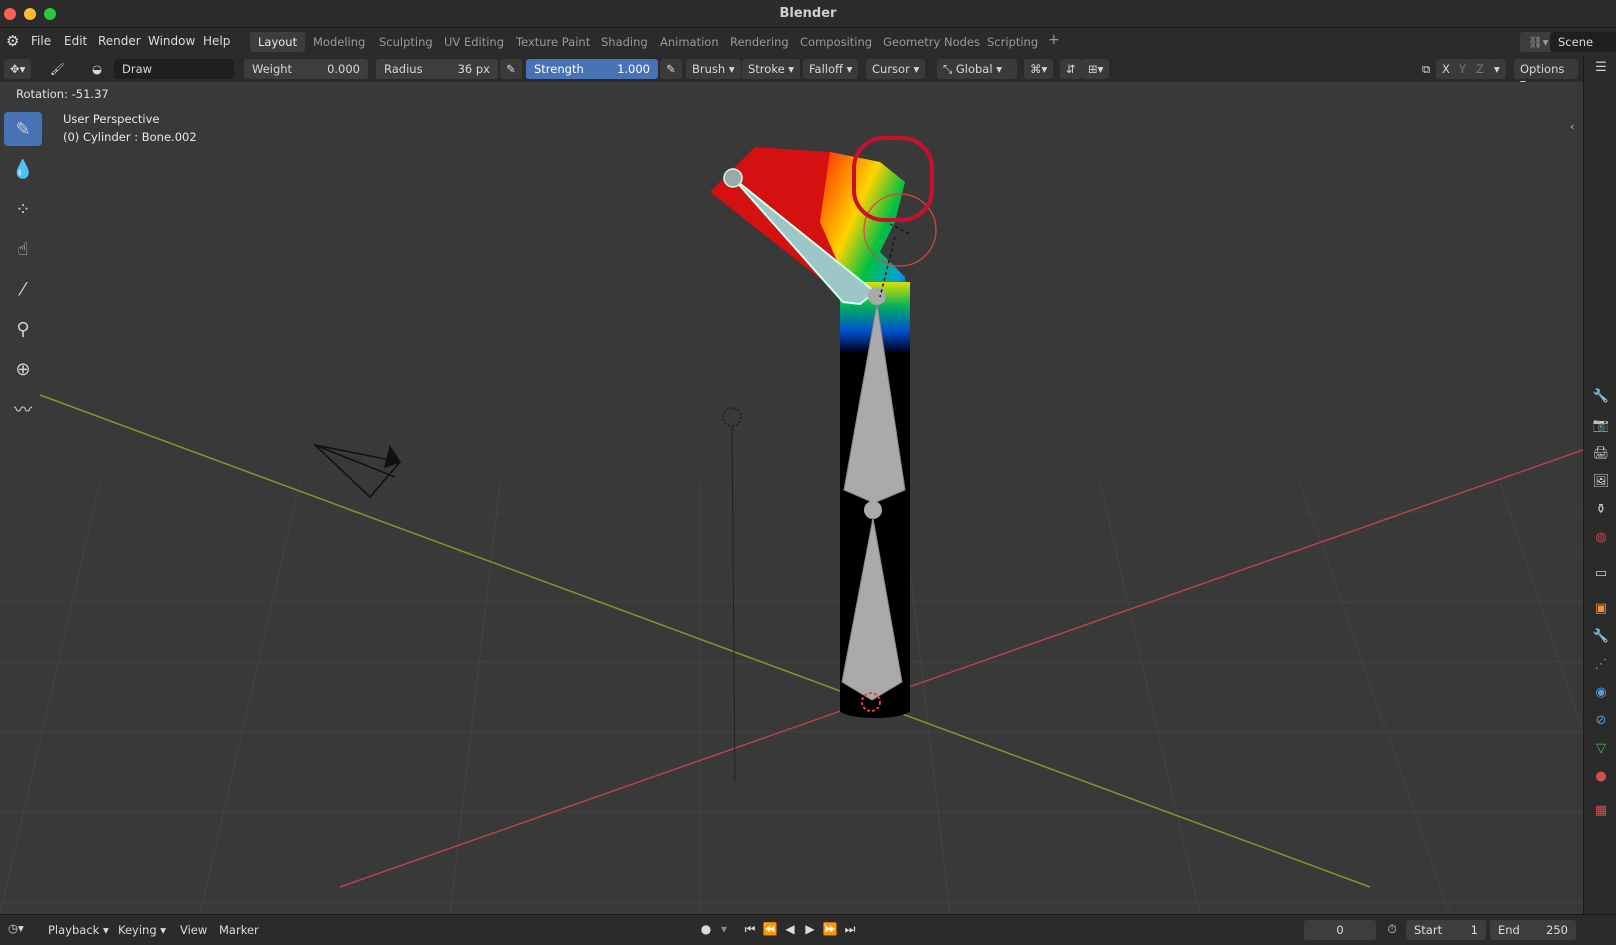 The height and width of the screenshot is (945, 1616). What do you see at coordinates (1601, 539) in the screenshot?
I see `world-properties-icon: ◍` at bounding box center [1601, 539].